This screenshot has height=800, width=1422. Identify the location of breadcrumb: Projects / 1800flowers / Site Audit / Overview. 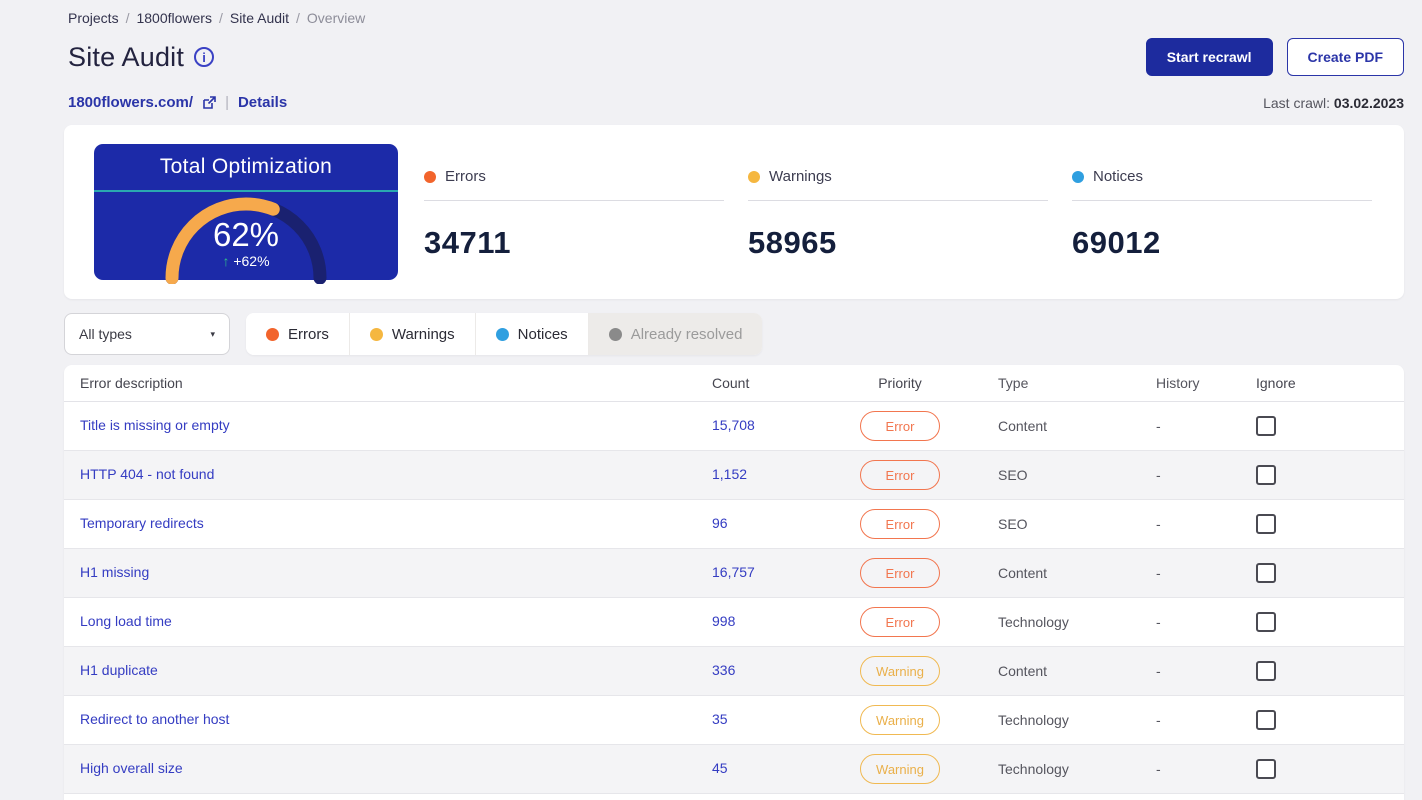
(736, 18).